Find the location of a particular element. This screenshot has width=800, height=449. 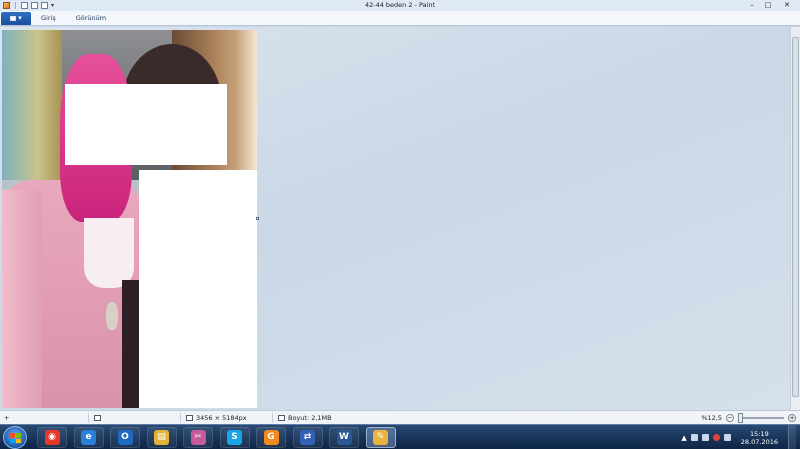

taskbar-app-gom-player: G is located at coordinates (271, 437).